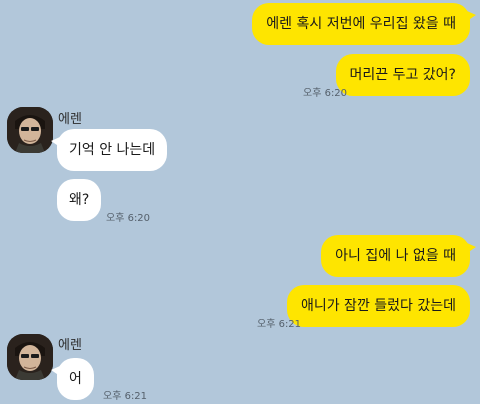  Describe the element at coordinates (79, 200) in the screenshot. I see `incoming-message: 왜?` at that location.